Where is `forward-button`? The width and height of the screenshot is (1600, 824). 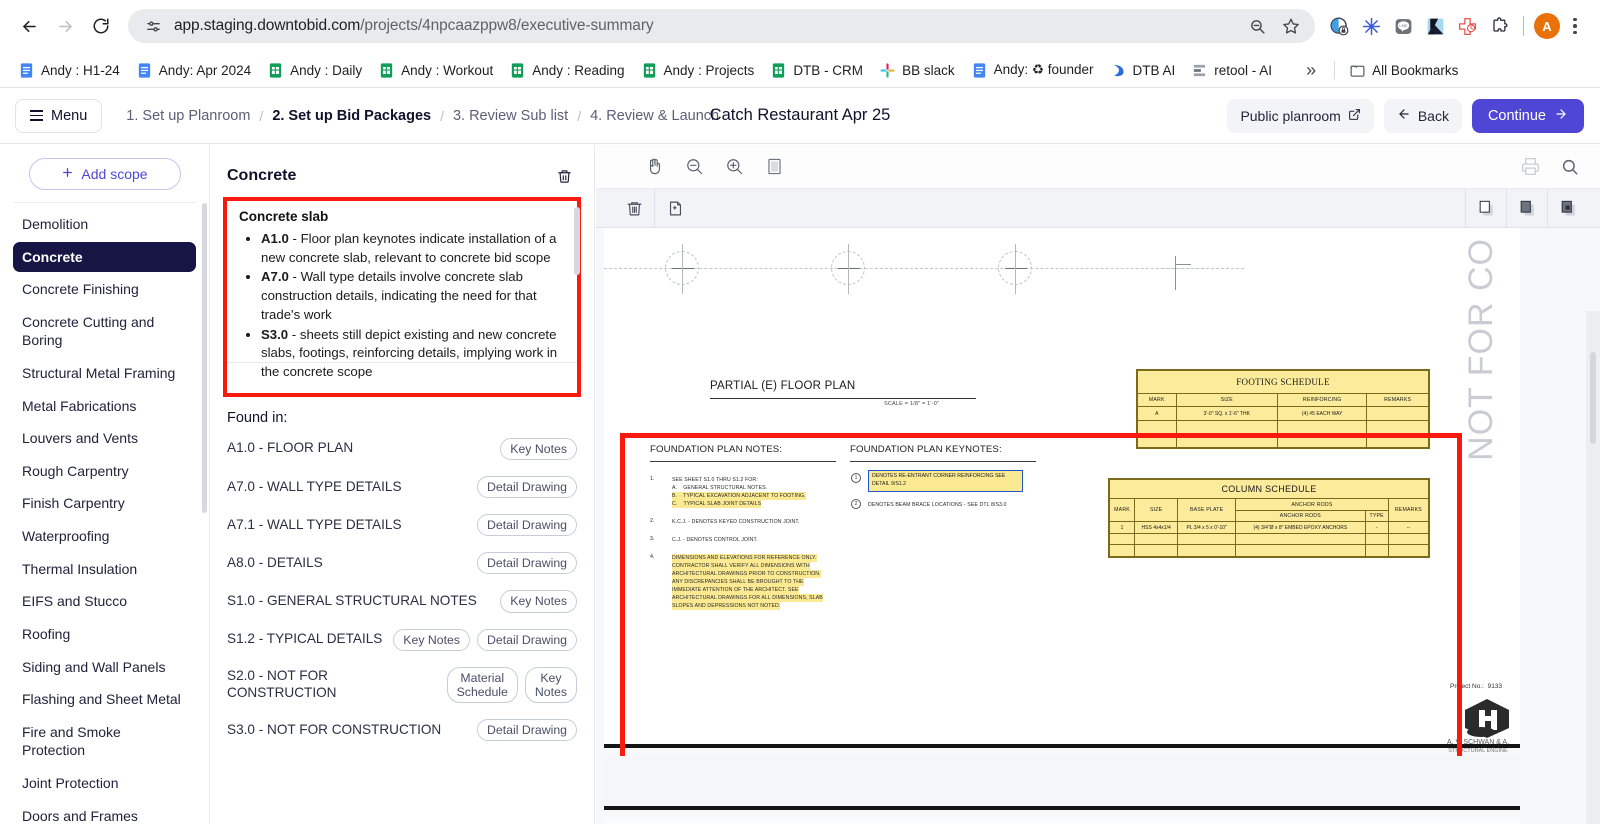 forward-button is located at coordinates (65, 26).